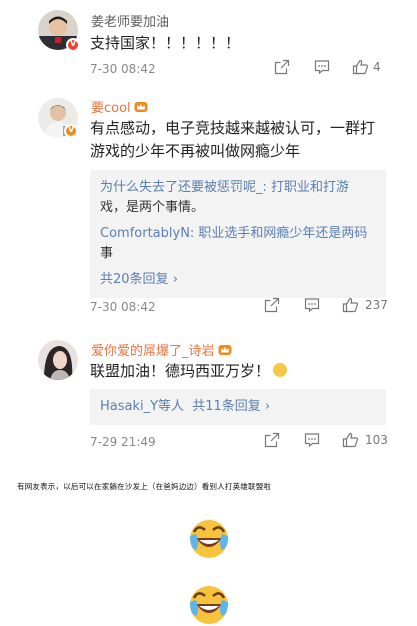  Describe the element at coordinates (130, 20) in the screenshot. I see `username: 姜老师要加油` at that location.